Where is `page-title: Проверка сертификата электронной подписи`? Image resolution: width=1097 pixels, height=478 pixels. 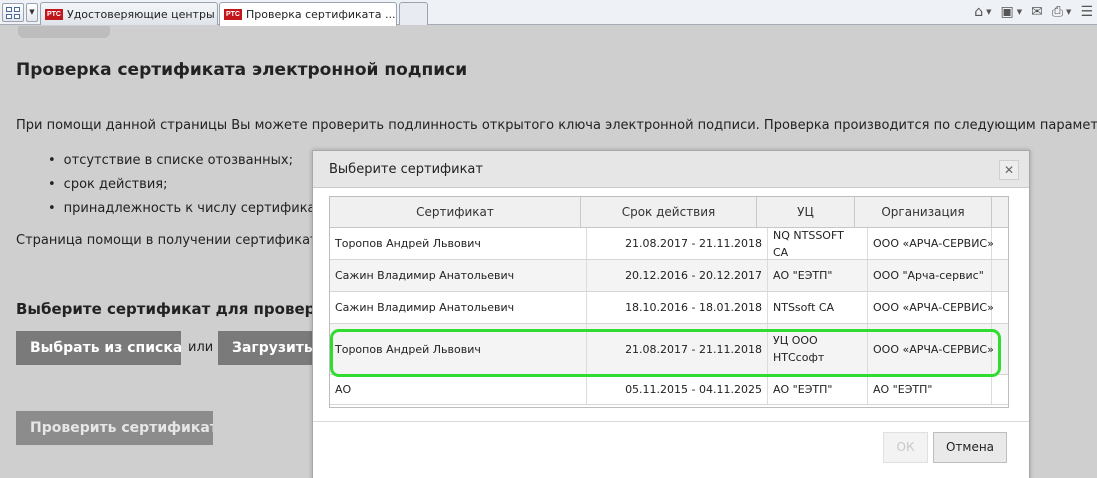 page-title: Проверка сертификата электронной подписи is located at coordinates (242, 70).